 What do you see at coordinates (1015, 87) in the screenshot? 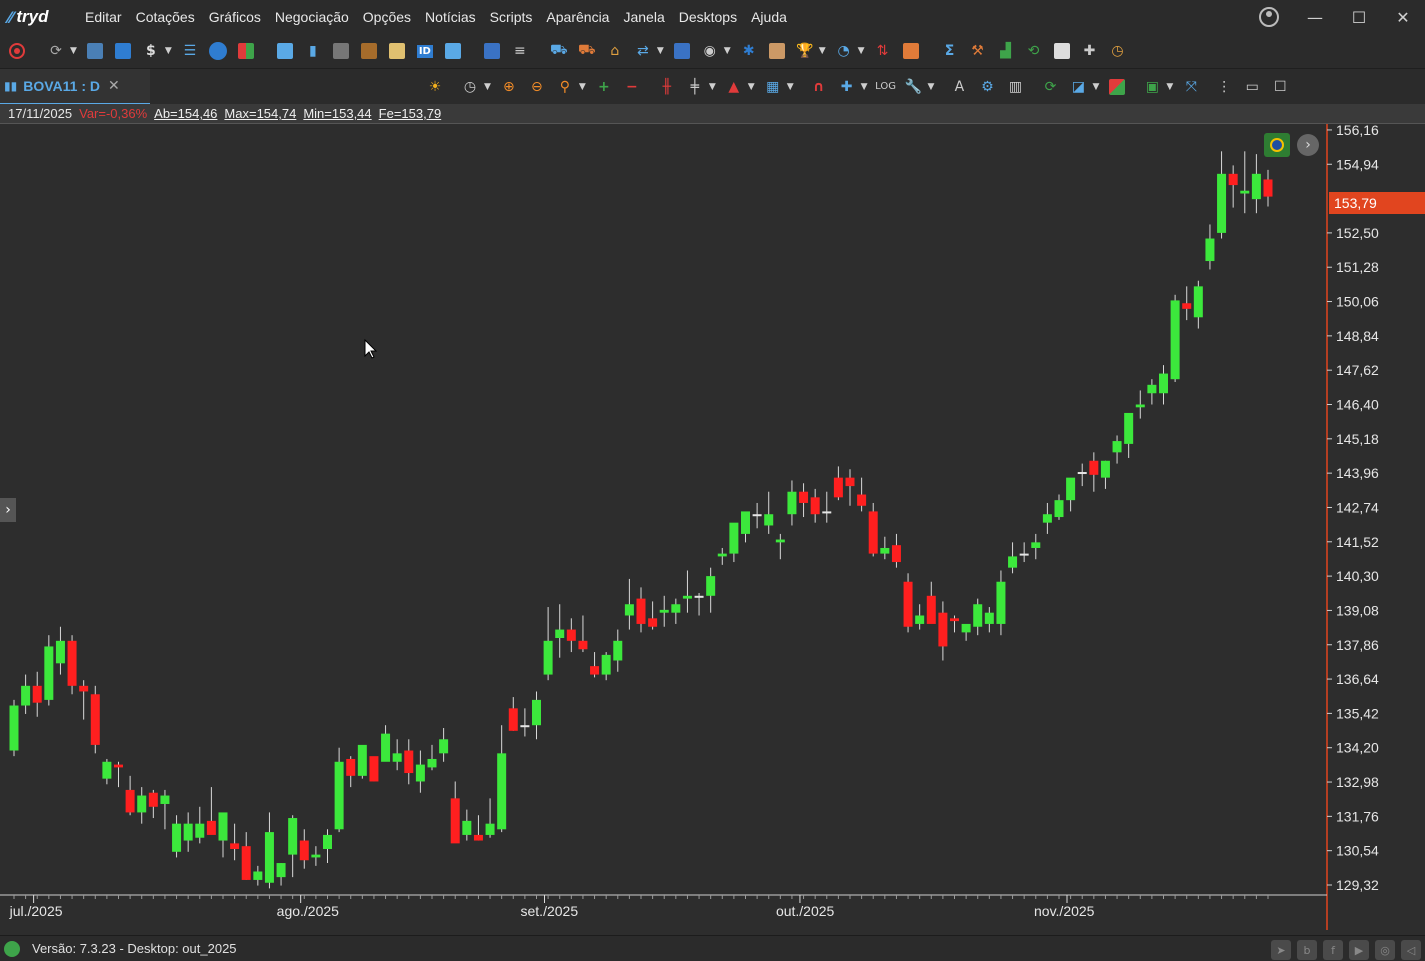
I see `bars-chart-icon: ▥` at bounding box center [1015, 87].